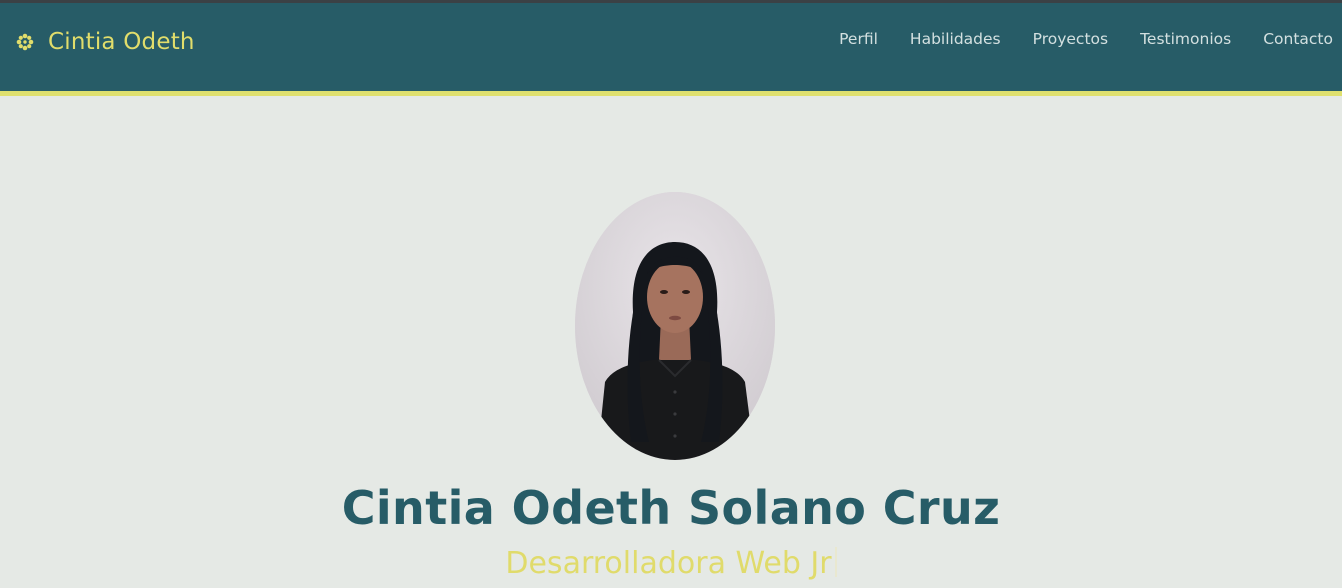  Describe the element at coordinates (955, 39) in the screenshot. I see `nav-item-habilidades: Habilidades` at that location.